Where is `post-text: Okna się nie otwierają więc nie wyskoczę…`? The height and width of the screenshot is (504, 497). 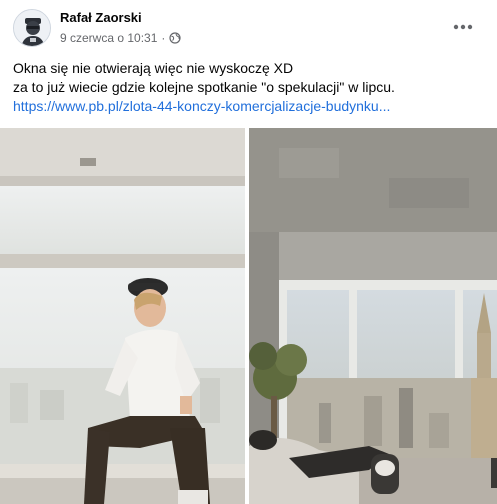
post-text: Okna się nie otwierają więc nie wyskoczę… is located at coordinates (248, 87).